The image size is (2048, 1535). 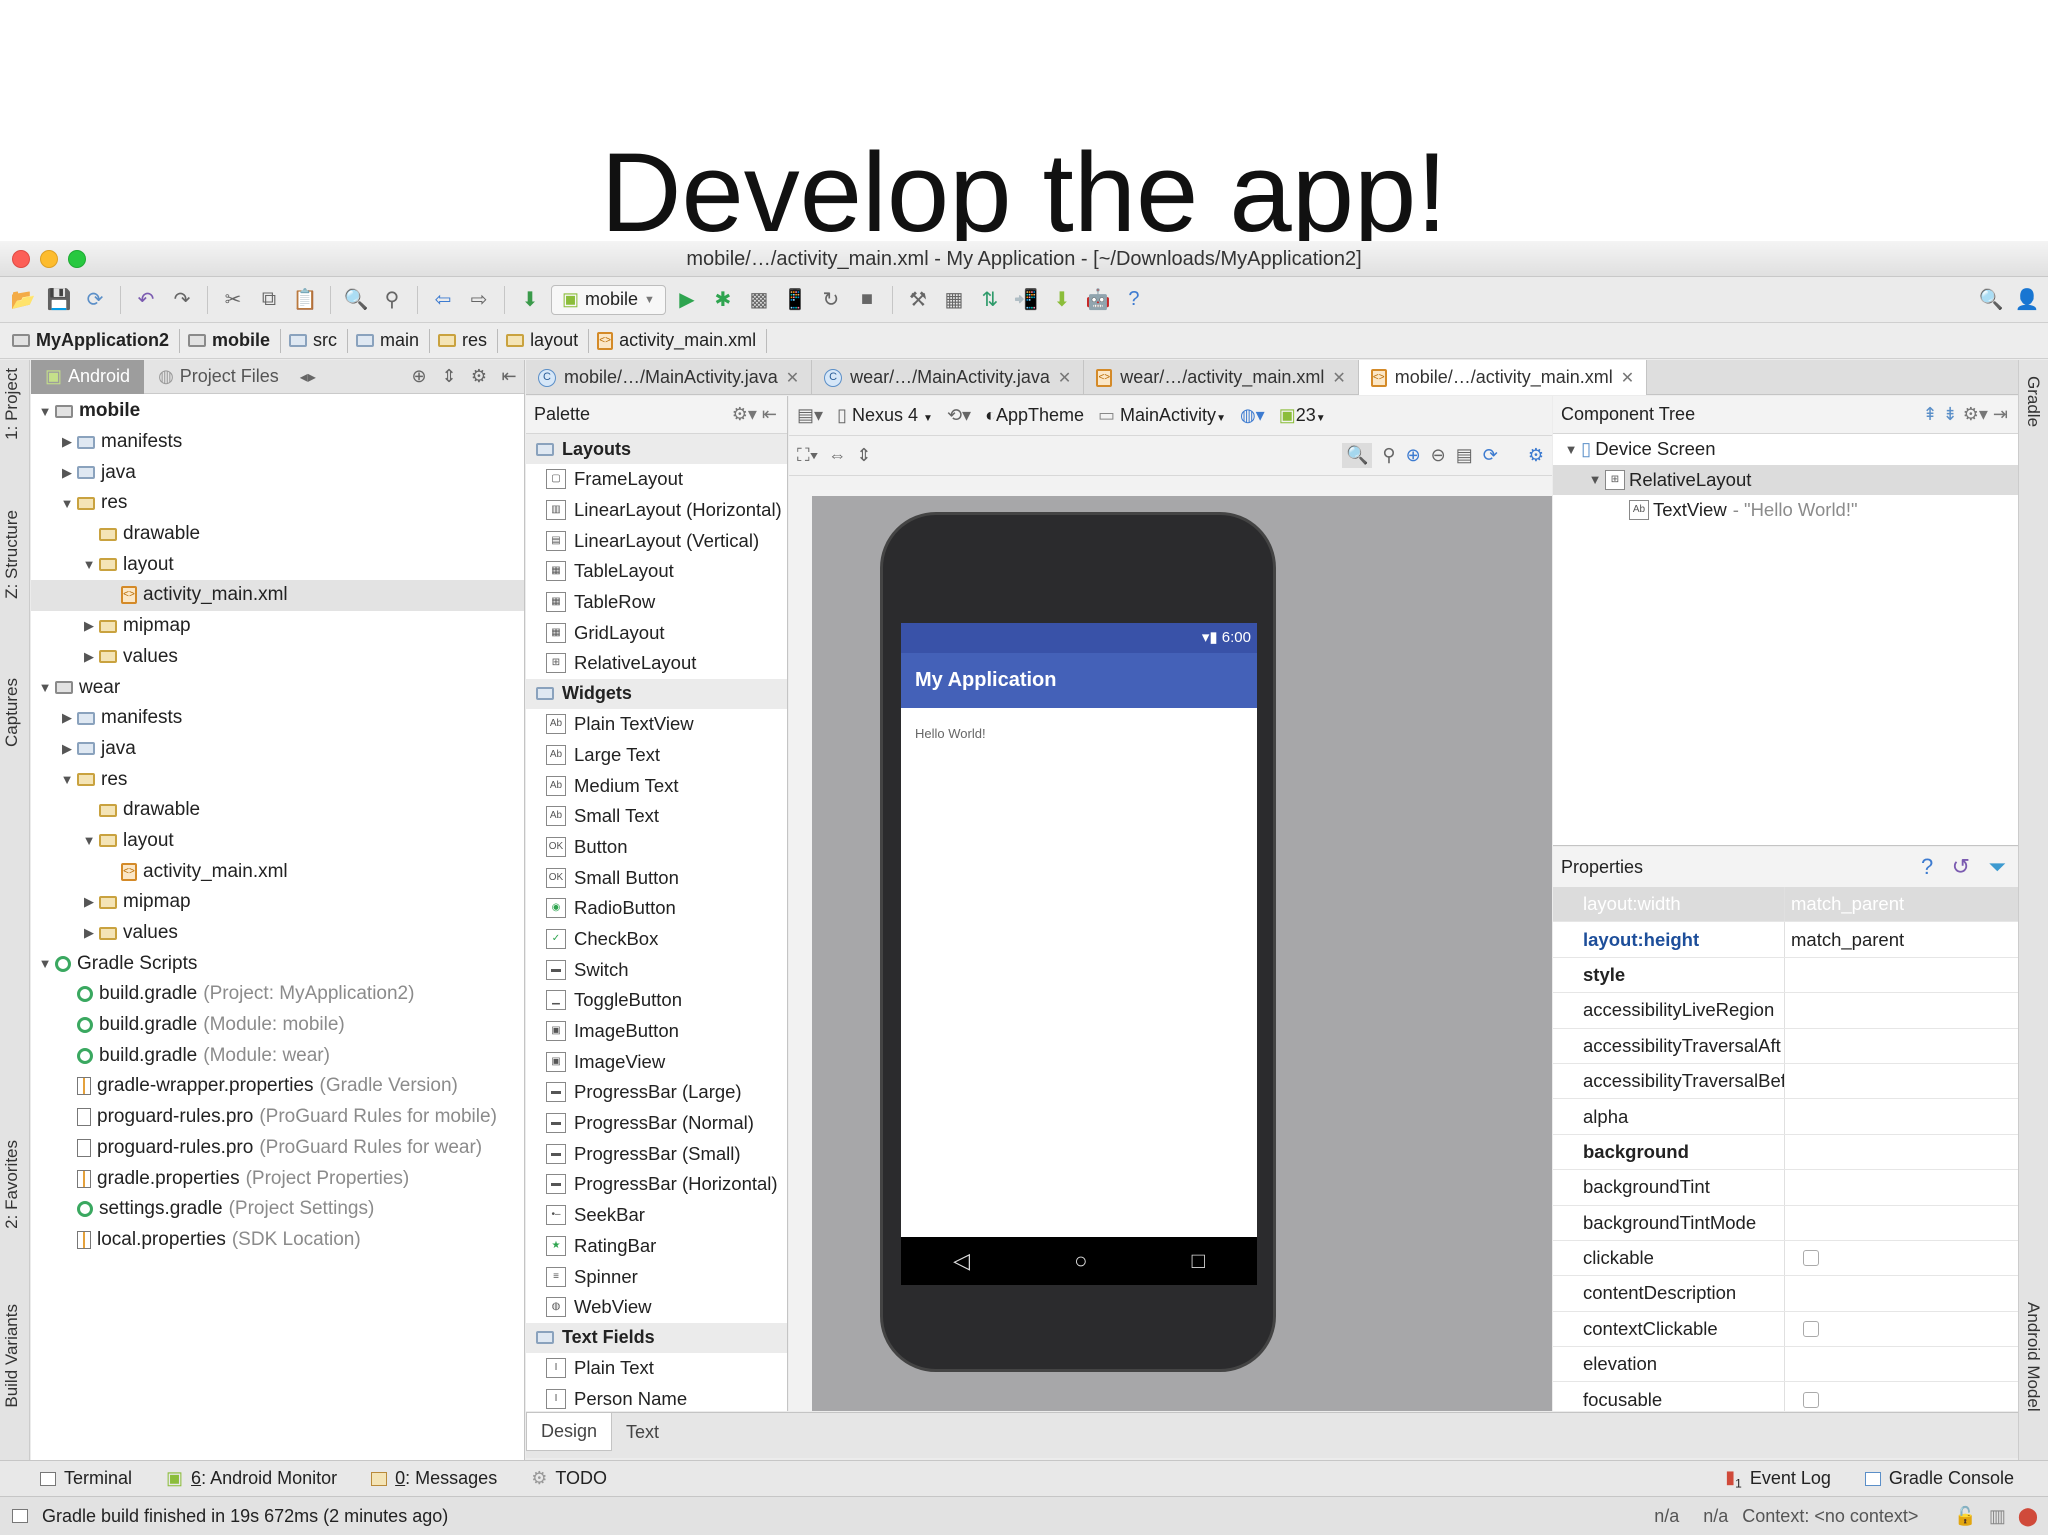 What do you see at coordinates (89, 933) in the screenshot?
I see `tree-expand-arrow-icon: ▶` at bounding box center [89, 933].